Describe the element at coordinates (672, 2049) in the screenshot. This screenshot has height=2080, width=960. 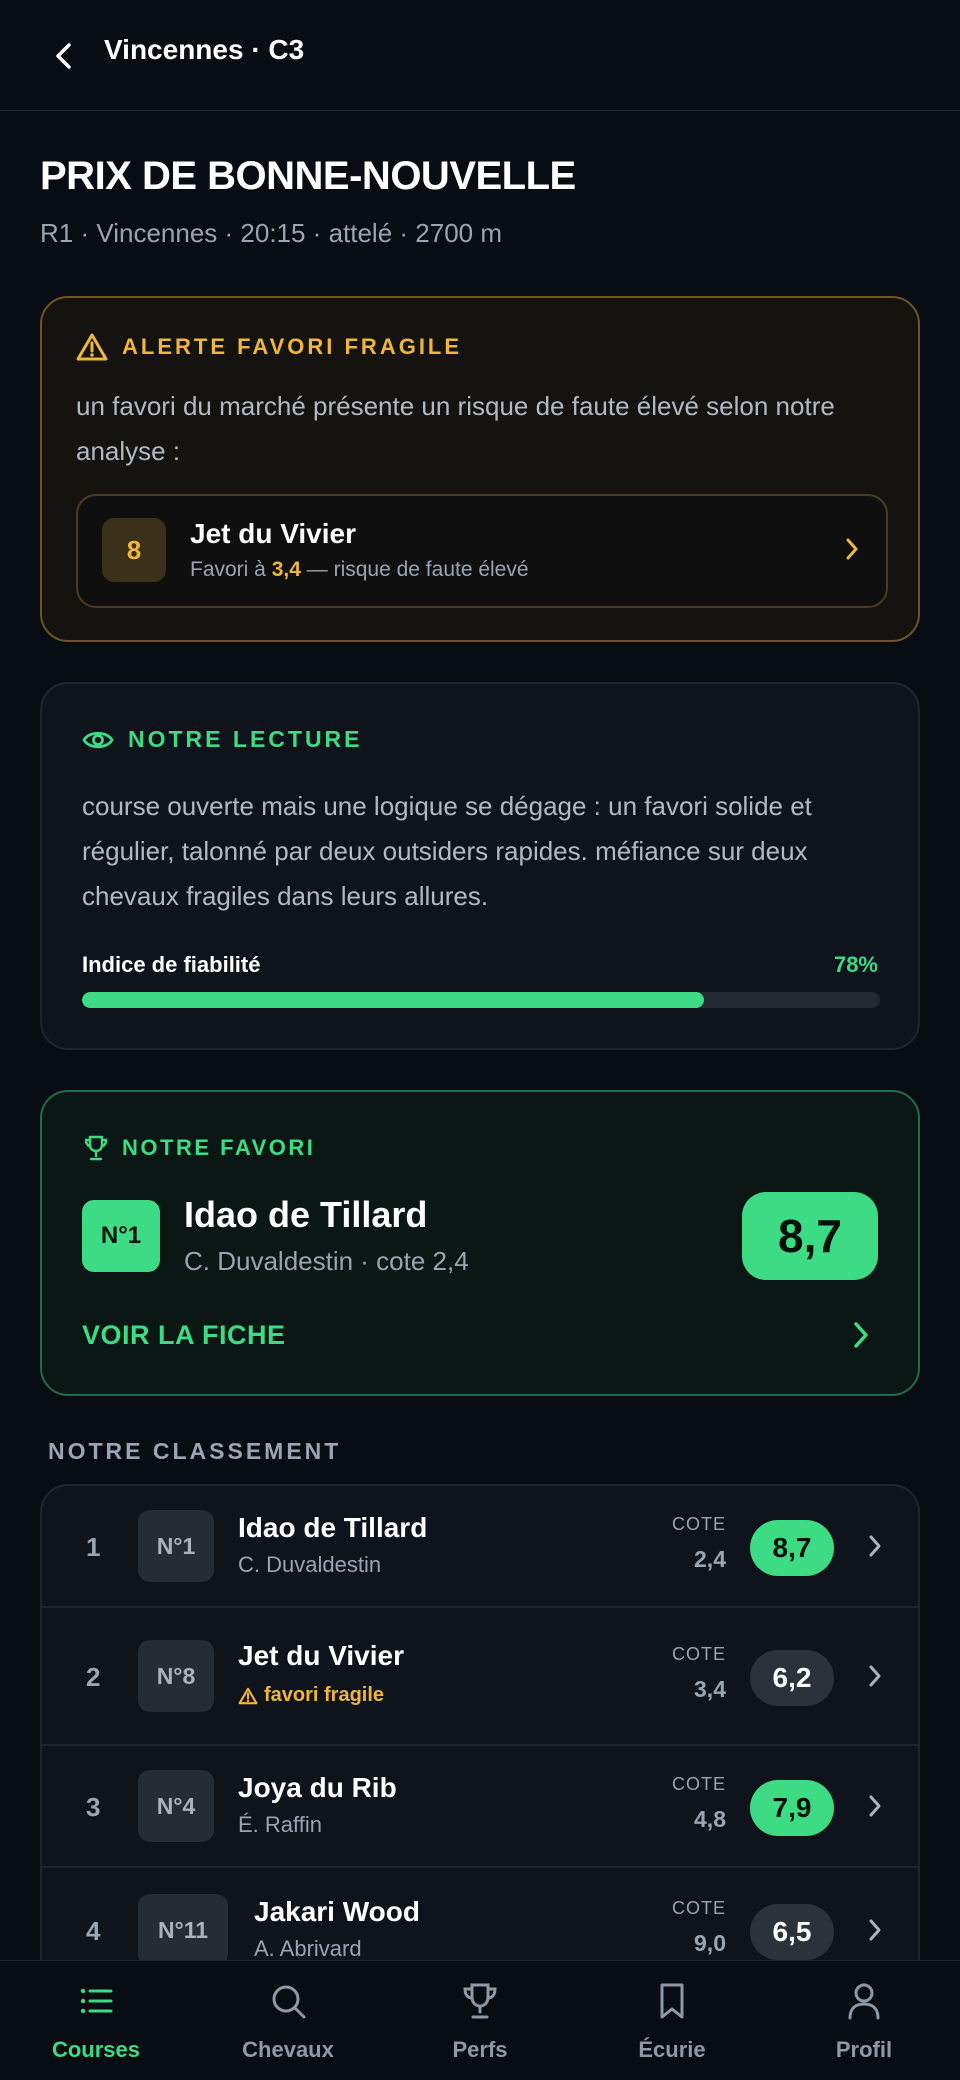
I see `tab-label: Écurie` at that location.